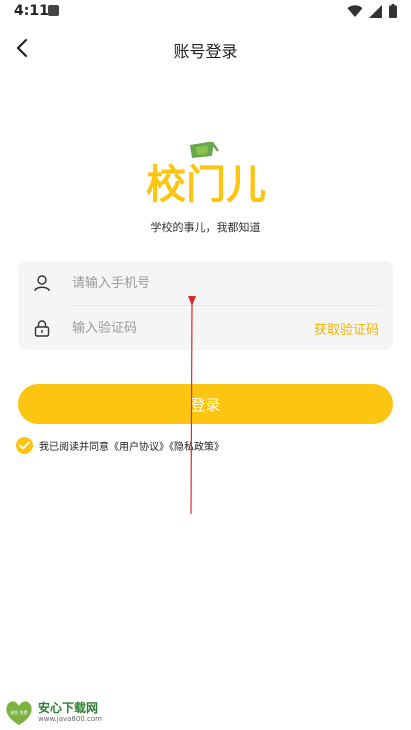  What do you see at coordinates (70, 719) in the screenshot?
I see `watermark-url: www.java800.com` at bounding box center [70, 719].